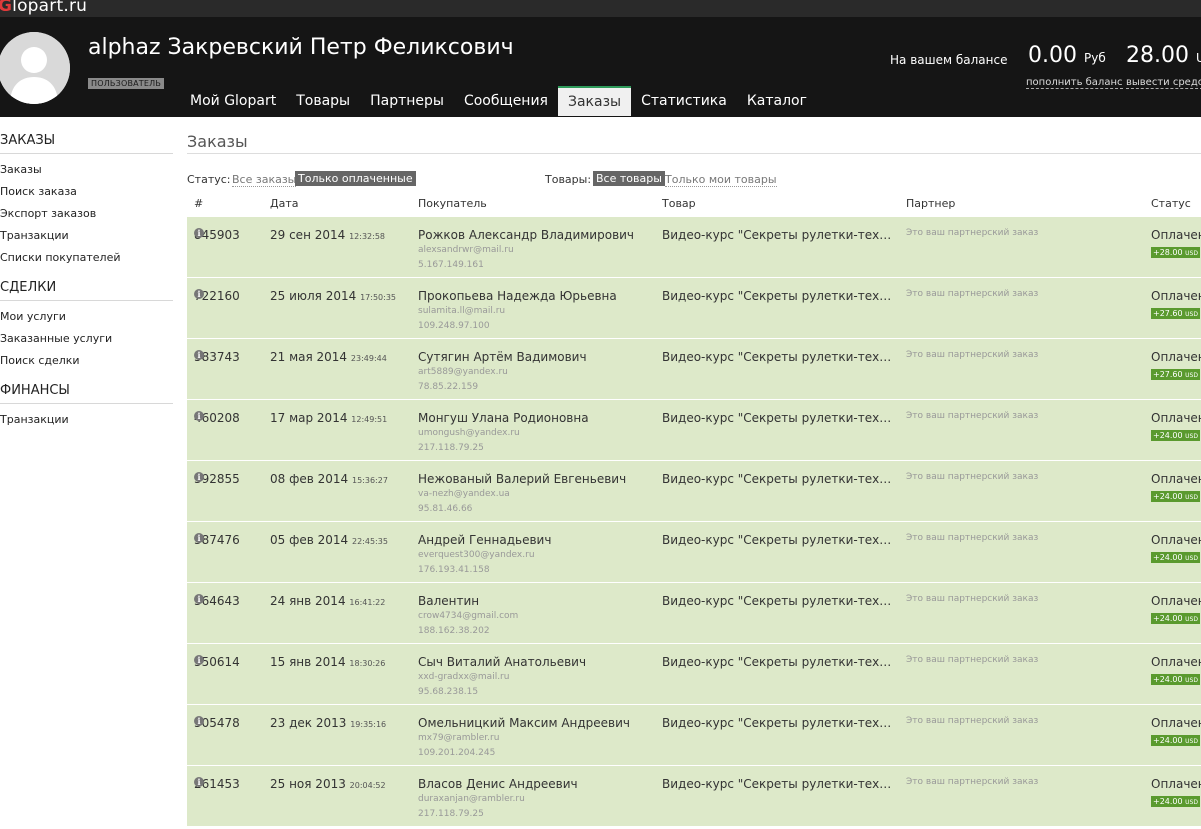  I want to click on user-silhouette-icon, so click(35, 68).